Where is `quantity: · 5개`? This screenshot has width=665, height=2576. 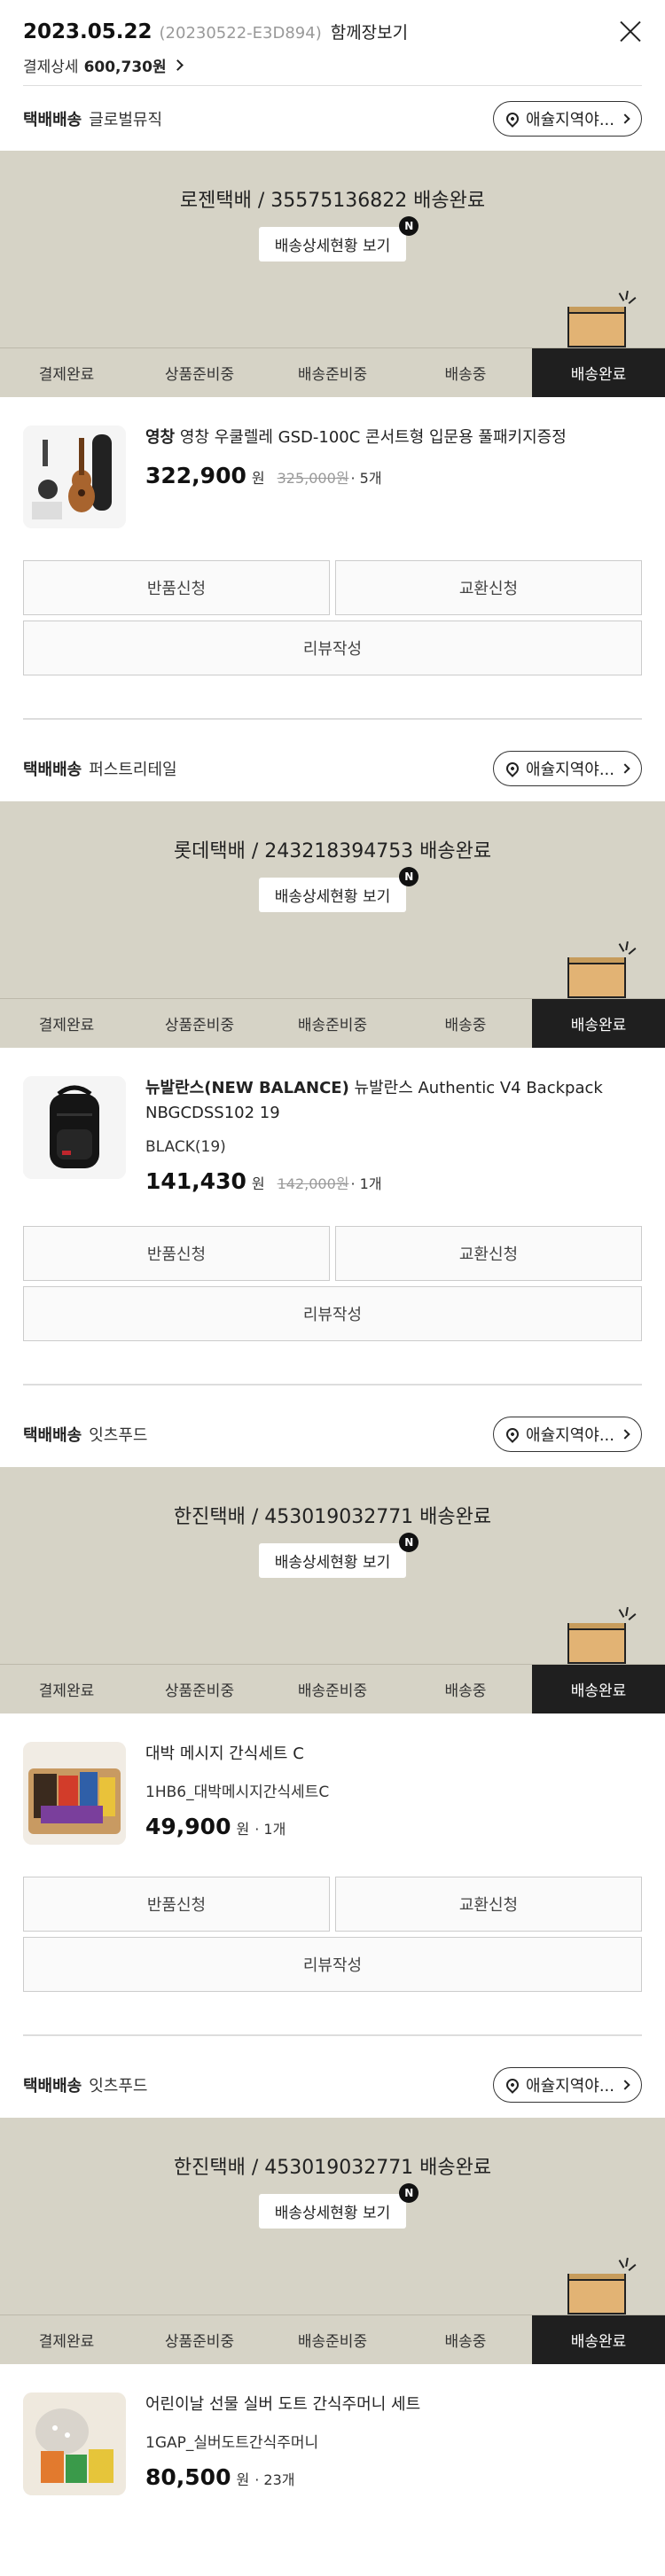
quantity: · 5개 is located at coordinates (366, 478).